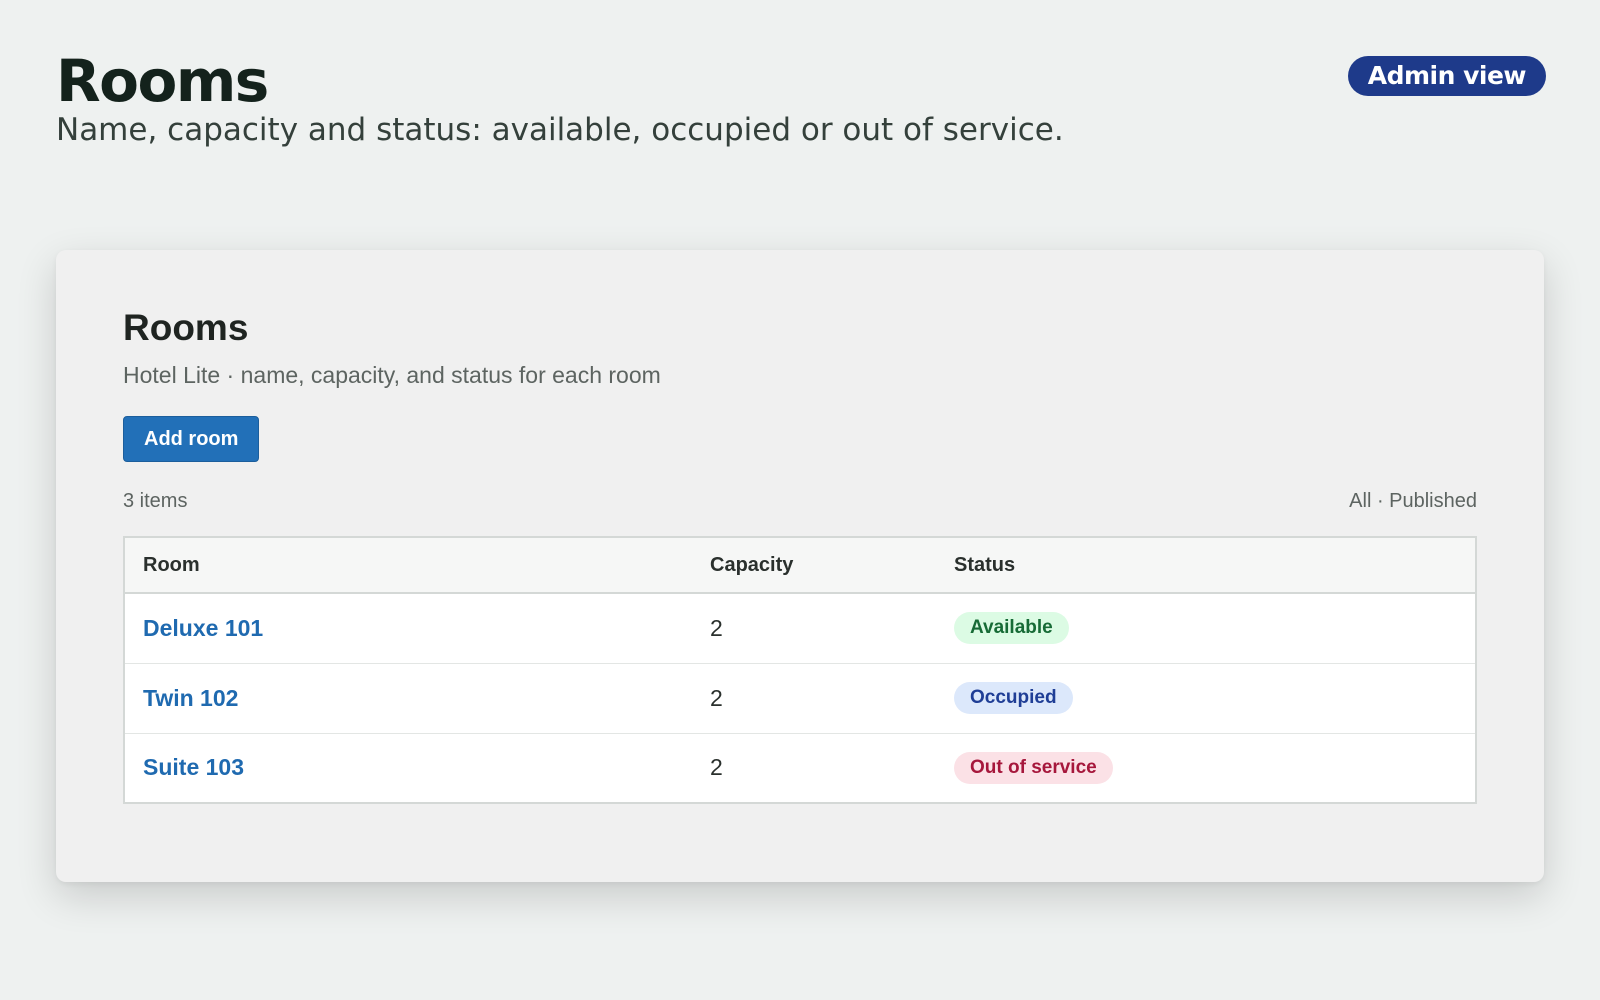 This screenshot has height=1000, width=1600. Describe the element at coordinates (203, 628) in the screenshot. I see `room-link-deluxe-101: Deluxe 101` at that location.